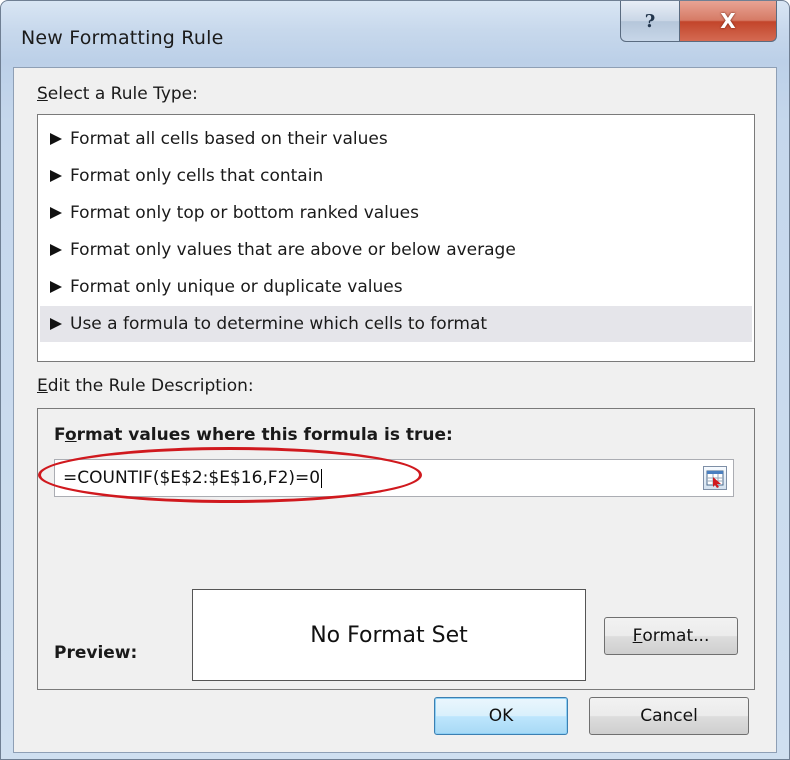 This screenshot has width=790, height=760. I want to click on list-item: Format only cells that contain, so click(396, 176).